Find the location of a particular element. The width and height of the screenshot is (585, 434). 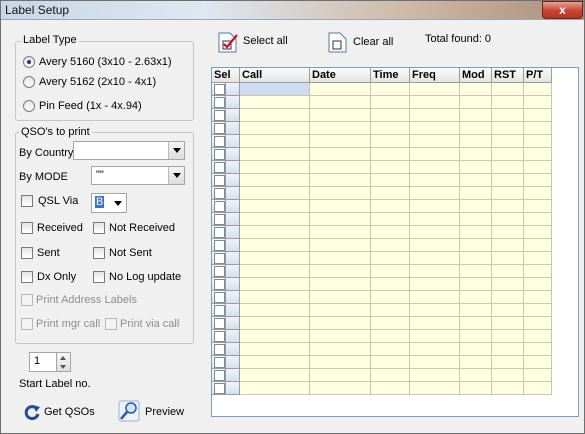

select-all-button: Select all is located at coordinates (265, 41).